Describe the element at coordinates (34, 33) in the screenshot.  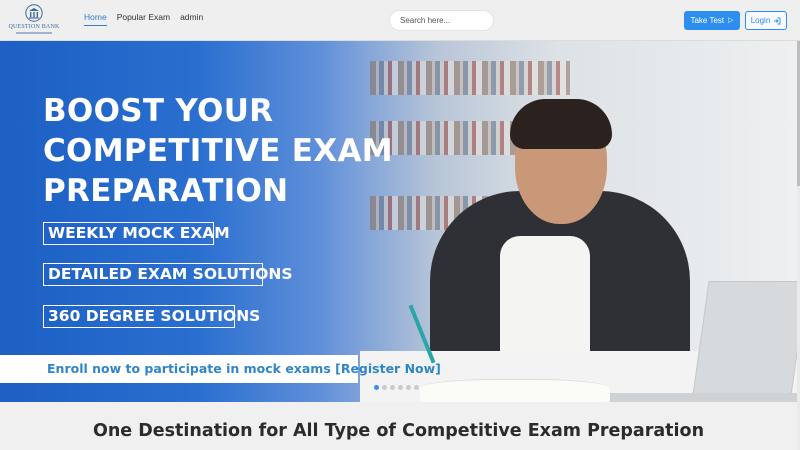
I see `logo-underline` at that location.